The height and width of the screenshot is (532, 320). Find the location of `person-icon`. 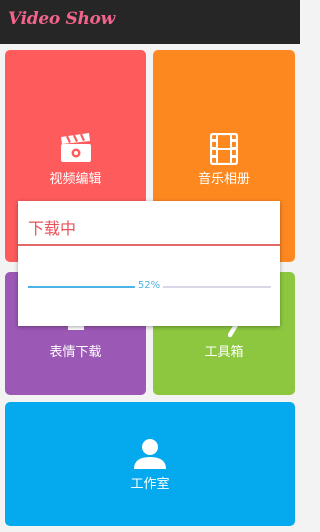

person-icon is located at coordinates (150, 454).